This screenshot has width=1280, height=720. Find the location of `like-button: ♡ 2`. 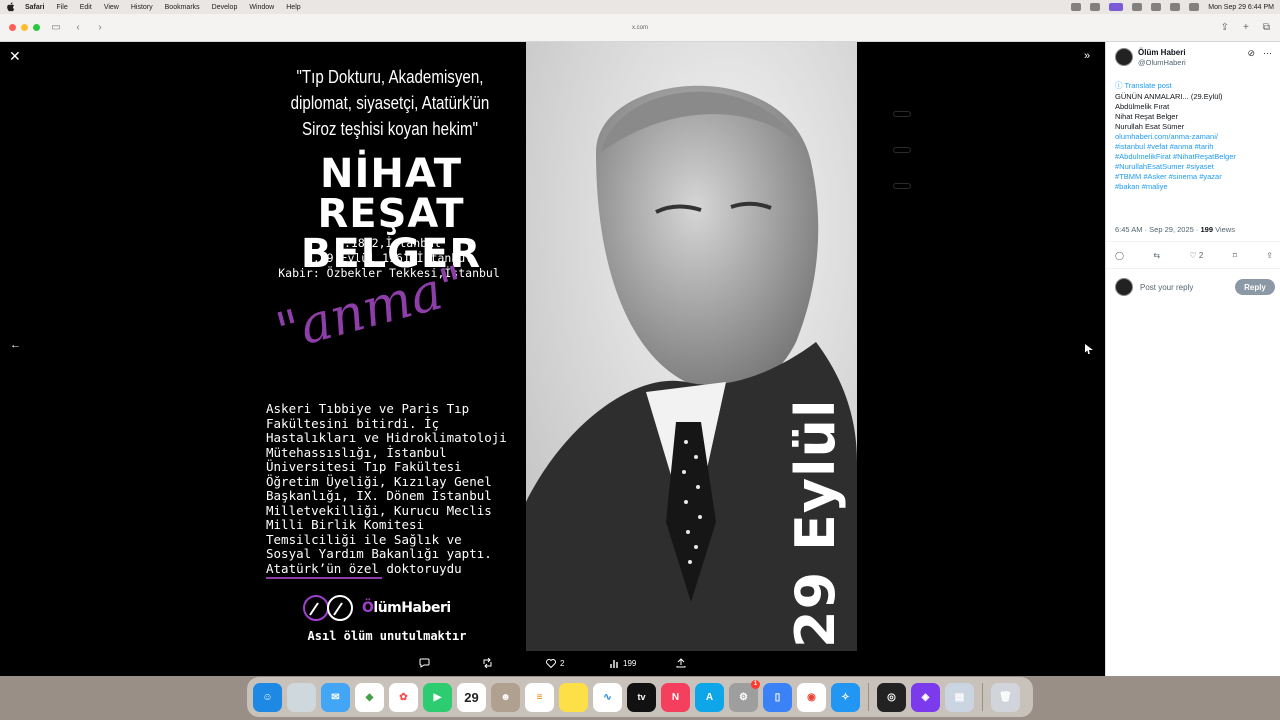

like-button: ♡ 2 is located at coordinates (1196, 255).